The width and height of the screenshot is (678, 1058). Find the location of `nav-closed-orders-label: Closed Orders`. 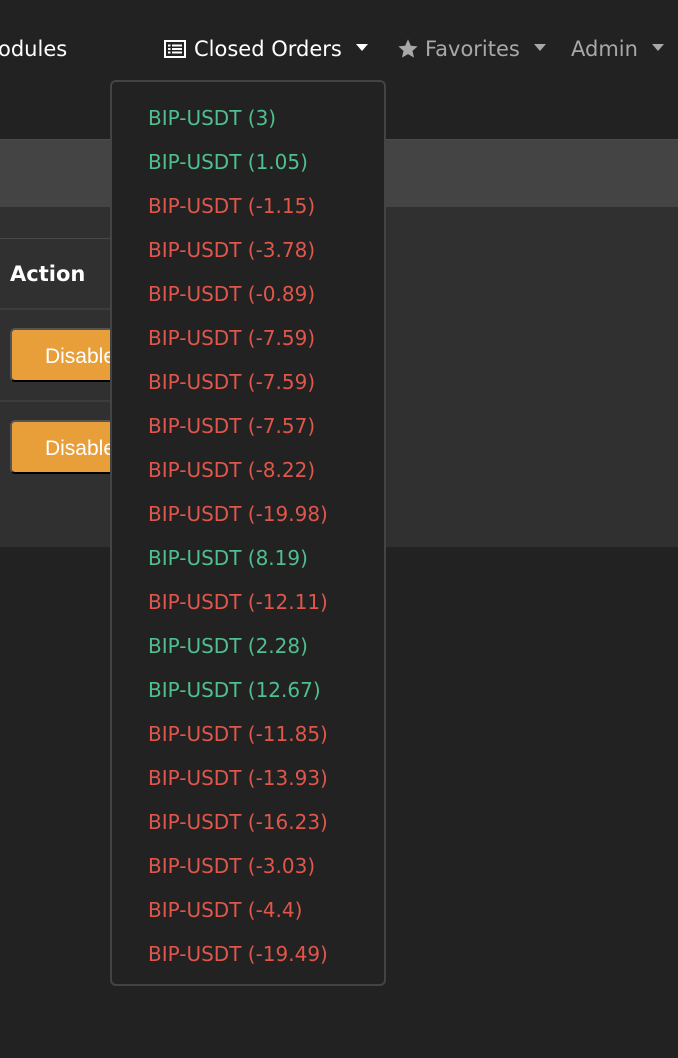

nav-closed-orders-label: Closed Orders is located at coordinates (268, 49).